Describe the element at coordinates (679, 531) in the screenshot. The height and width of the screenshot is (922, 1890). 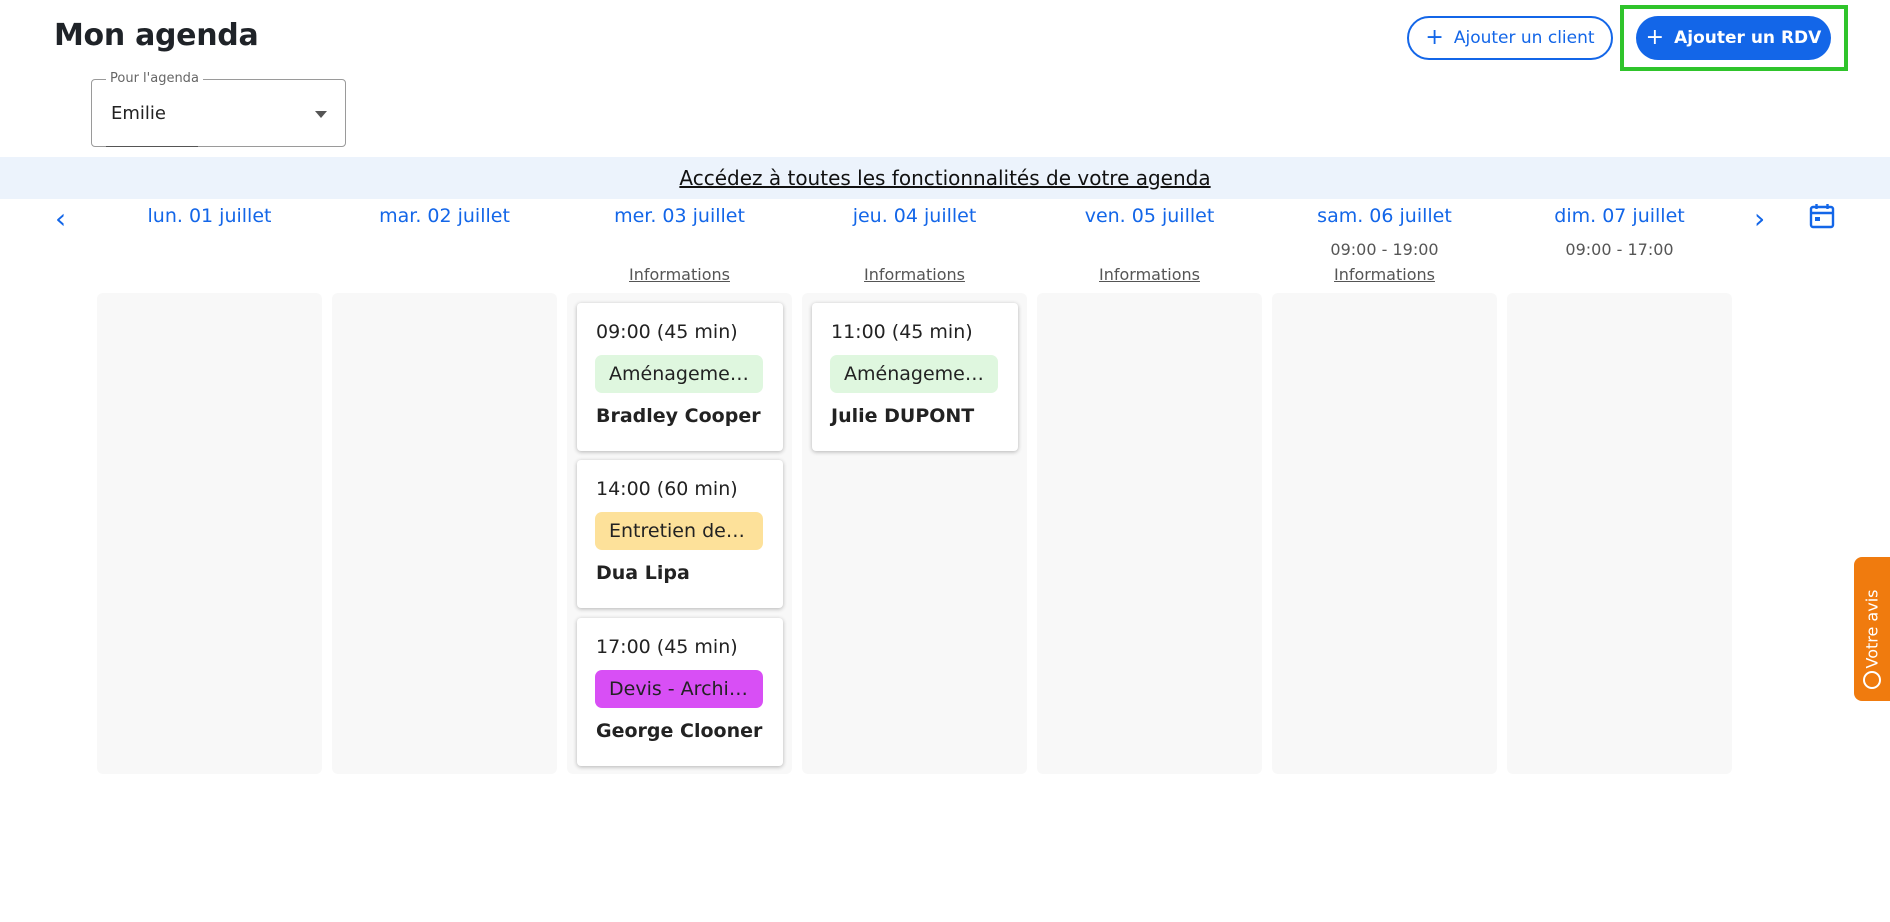
I see `service-tag: Entretien de jardin` at that location.